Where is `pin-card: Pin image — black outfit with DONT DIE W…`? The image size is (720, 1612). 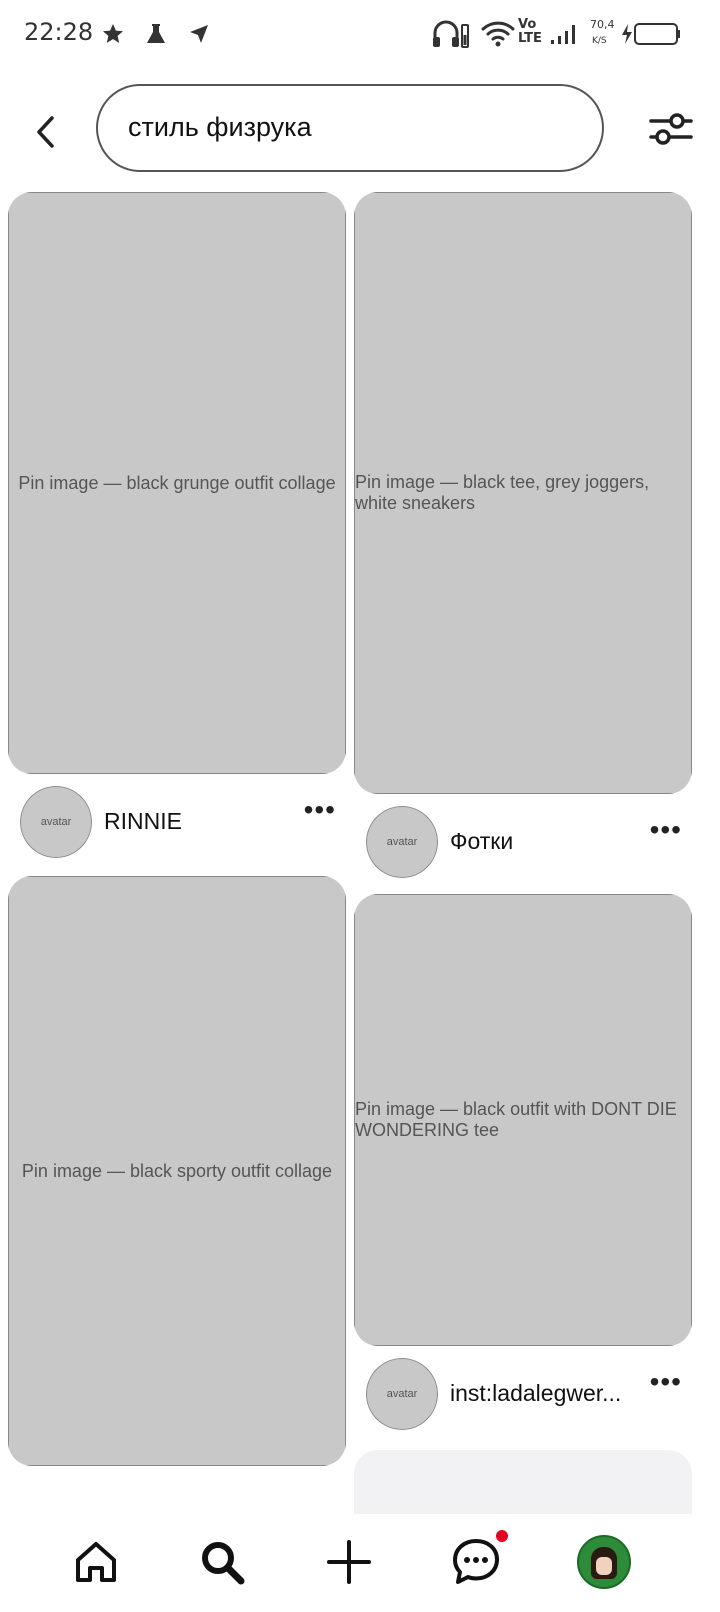 pin-card: Pin image — black outfit with DONT DIE W… is located at coordinates (523, 1120).